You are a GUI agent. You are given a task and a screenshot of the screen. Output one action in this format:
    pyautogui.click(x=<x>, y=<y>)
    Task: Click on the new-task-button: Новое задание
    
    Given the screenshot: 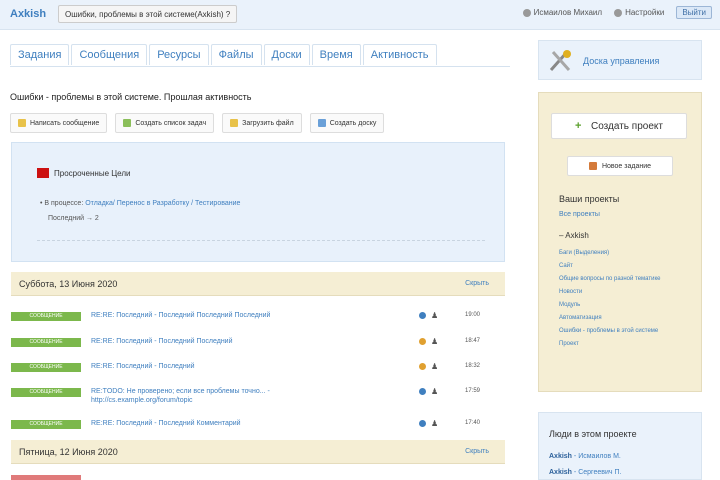 What is the action you would take?
    pyautogui.click(x=620, y=166)
    